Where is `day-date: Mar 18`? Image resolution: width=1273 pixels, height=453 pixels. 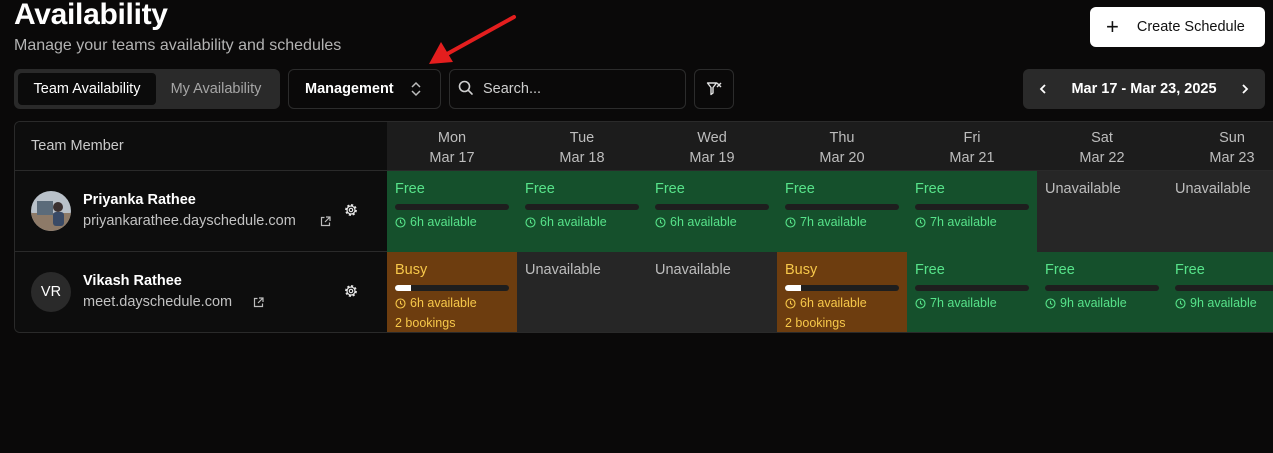 day-date: Mar 18 is located at coordinates (582, 158).